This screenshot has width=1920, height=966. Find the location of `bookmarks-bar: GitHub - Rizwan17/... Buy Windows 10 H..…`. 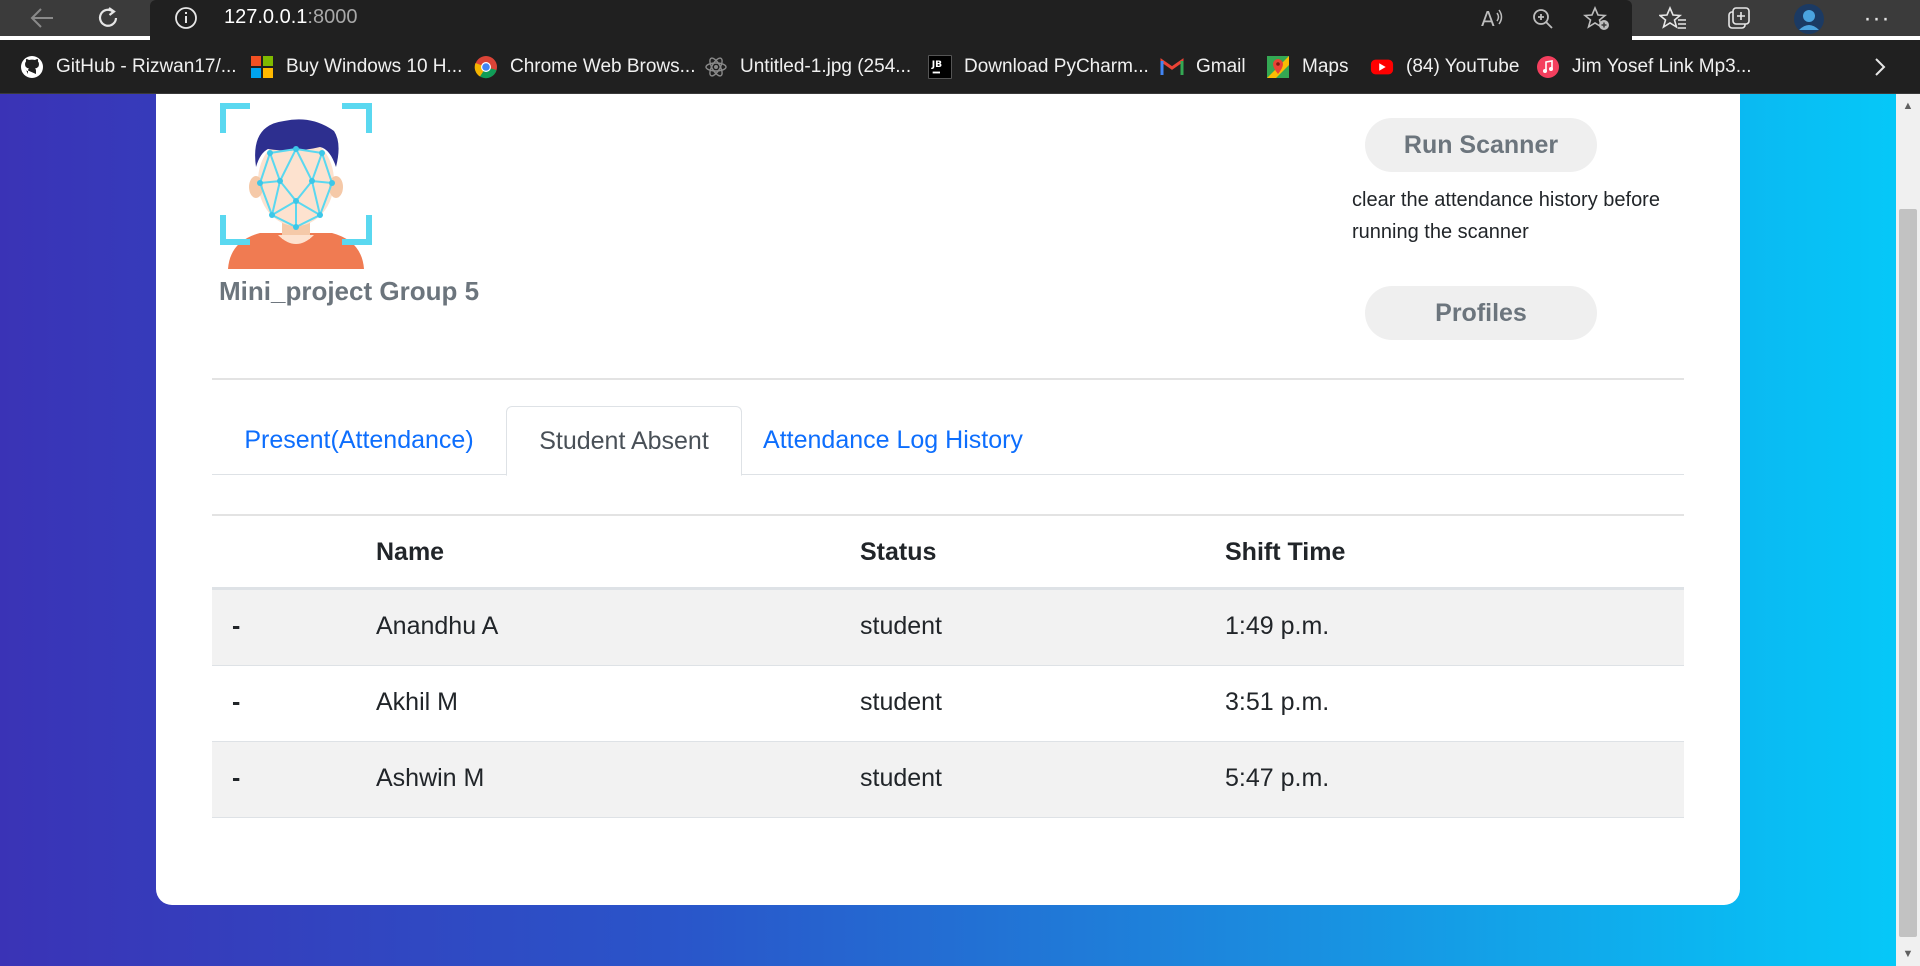

bookmarks-bar: GitHub - Rizwan17/... Buy Windows 10 H..… is located at coordinates (960, 67).